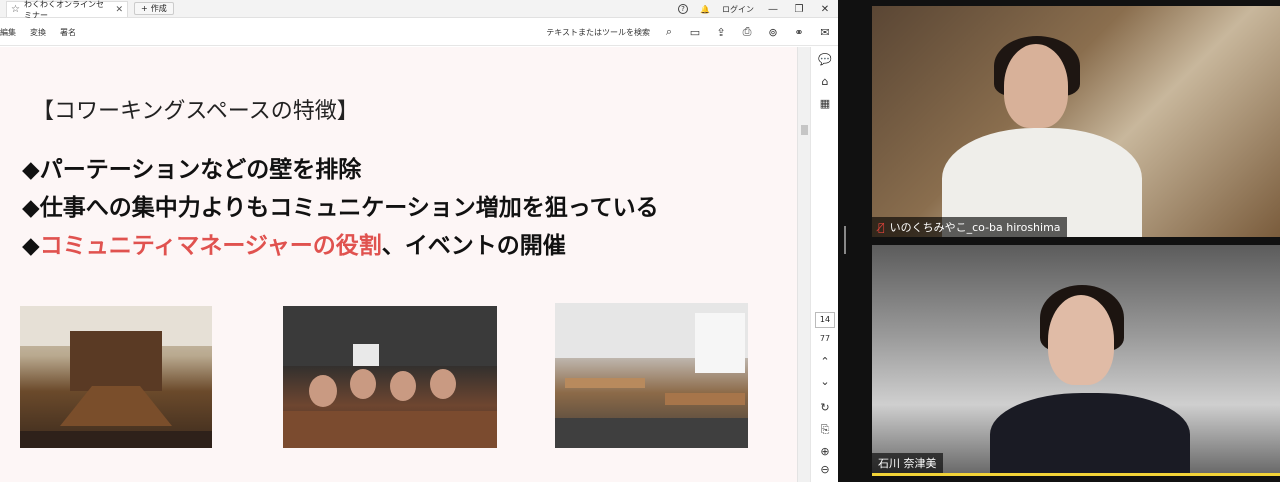 The height and width of the screenshot is (482, 1280). I want to click on bookmark-icon: ⌂, so click(825, 82).